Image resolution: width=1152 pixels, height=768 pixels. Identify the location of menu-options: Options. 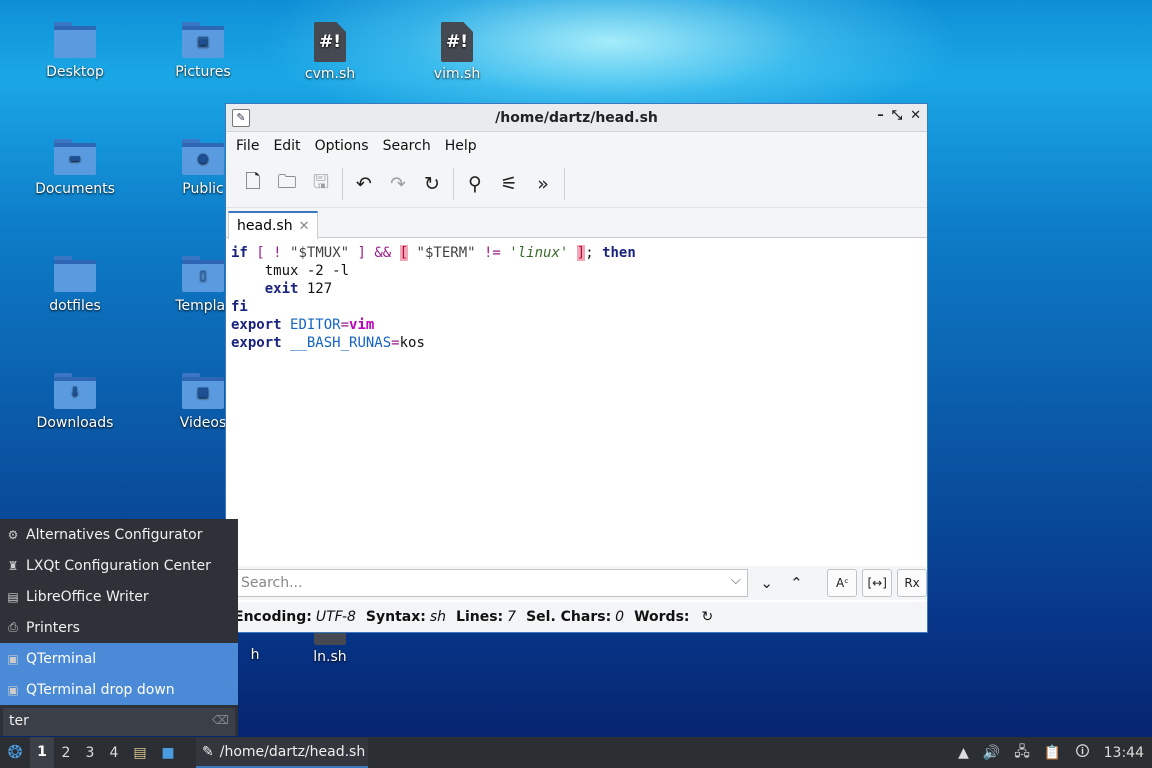
(342, 146).